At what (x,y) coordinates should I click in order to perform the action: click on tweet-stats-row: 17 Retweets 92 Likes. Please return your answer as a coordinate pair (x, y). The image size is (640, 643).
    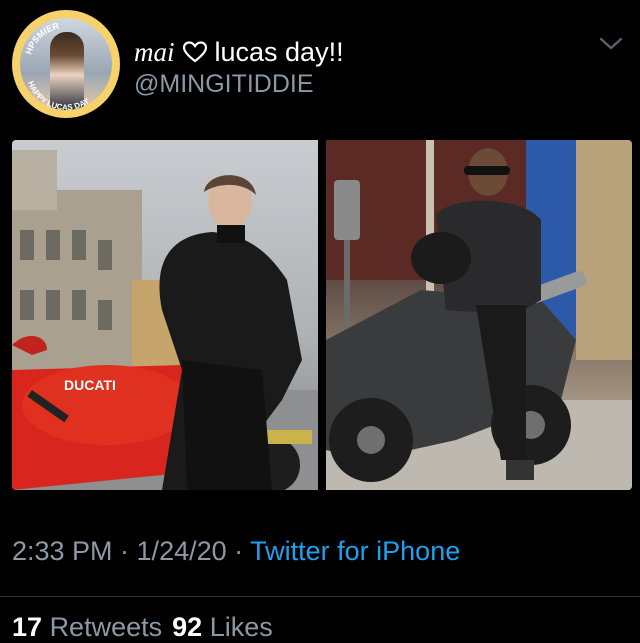
    Looking at the image, I should click on (142, 627).